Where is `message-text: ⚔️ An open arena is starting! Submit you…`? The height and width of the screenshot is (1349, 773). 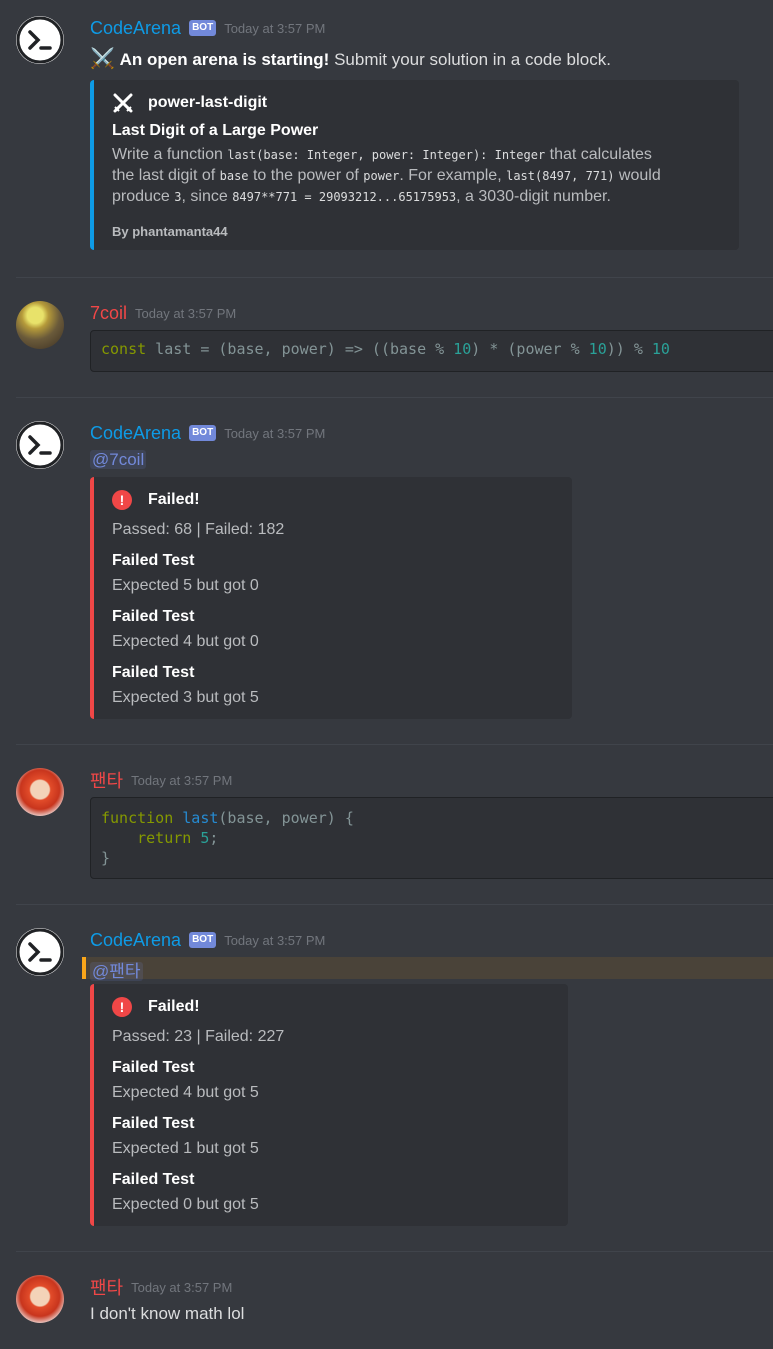 message-text: ⚔️ An open arena is starting! Submit you… is located at coordinates (350, 58).